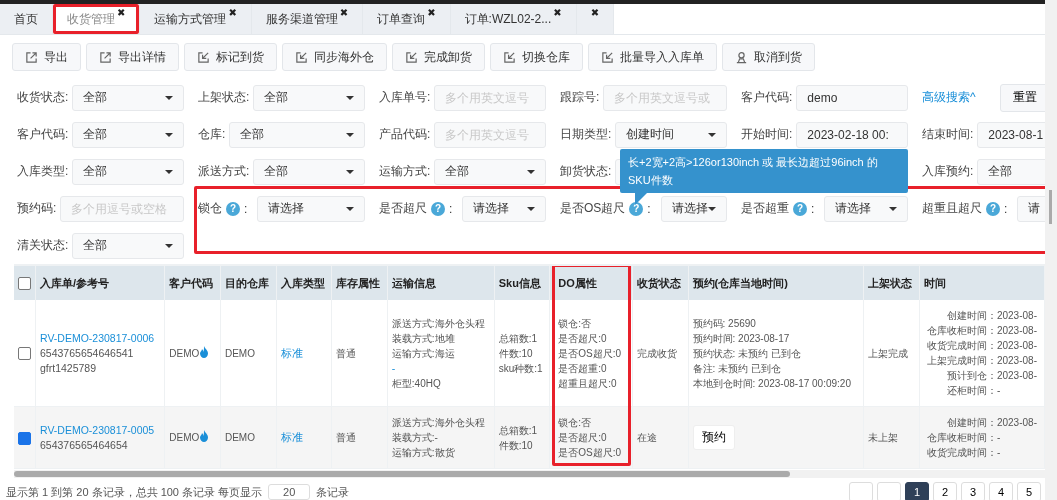  Describe the element at coordinates (334, 57) in the screenshot. I see `toolbar-button: 同步海外仓` at that location.